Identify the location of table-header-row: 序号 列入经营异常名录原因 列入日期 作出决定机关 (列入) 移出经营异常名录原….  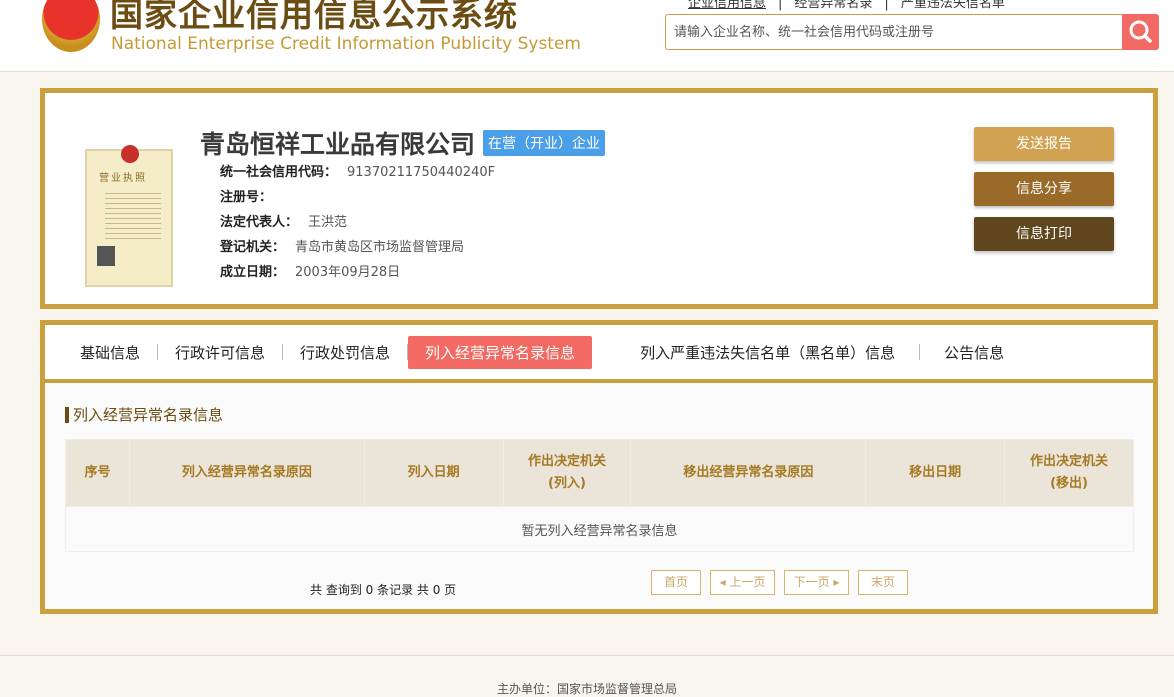
(599, 473).